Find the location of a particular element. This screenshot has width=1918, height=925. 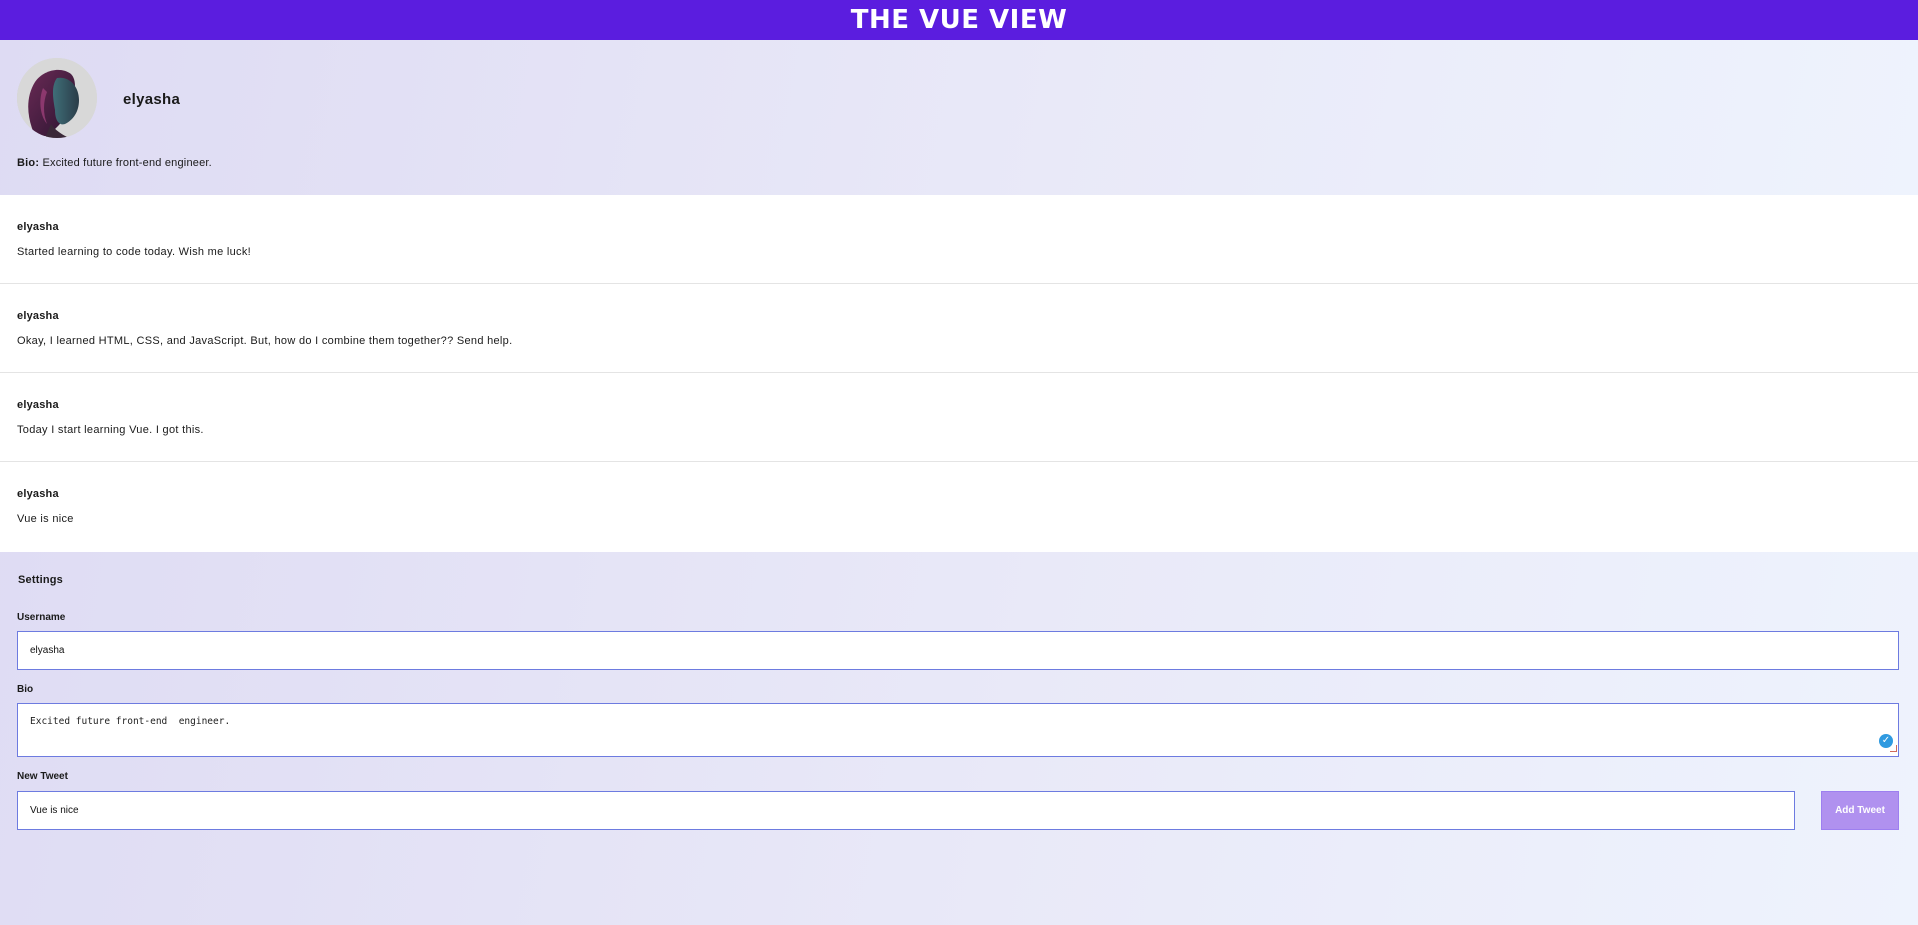

resize-handle-icon is located at coordinates (1893, 748).